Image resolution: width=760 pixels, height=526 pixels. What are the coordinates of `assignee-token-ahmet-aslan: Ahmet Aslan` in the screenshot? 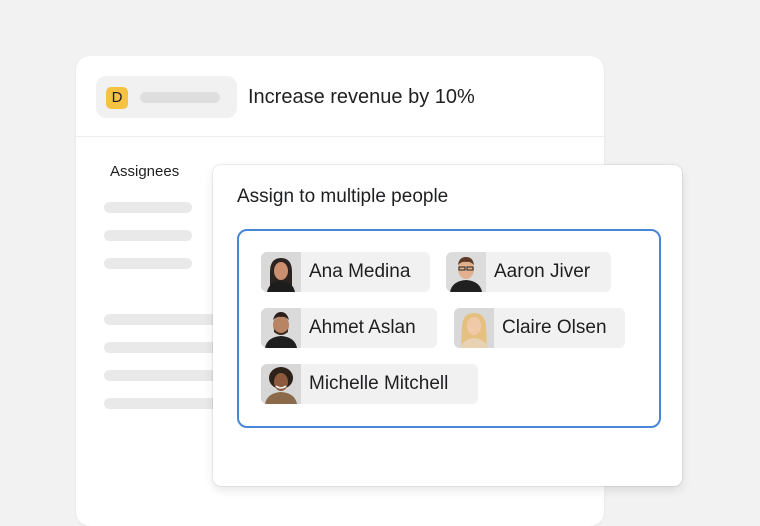 It's located at (349, 328).